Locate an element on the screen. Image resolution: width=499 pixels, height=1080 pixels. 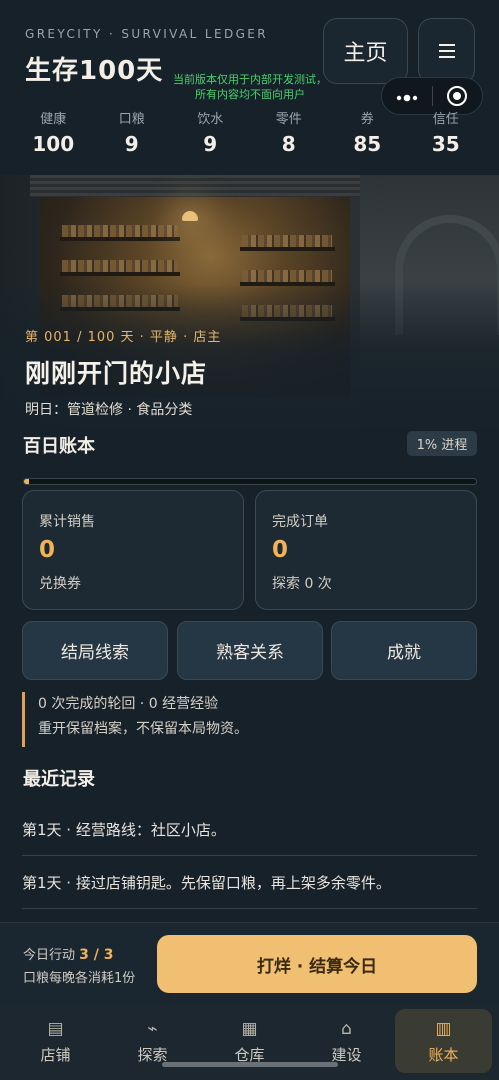
actions-remaining: 今日行动 3 / 3 is located at coordinates (68, 953).